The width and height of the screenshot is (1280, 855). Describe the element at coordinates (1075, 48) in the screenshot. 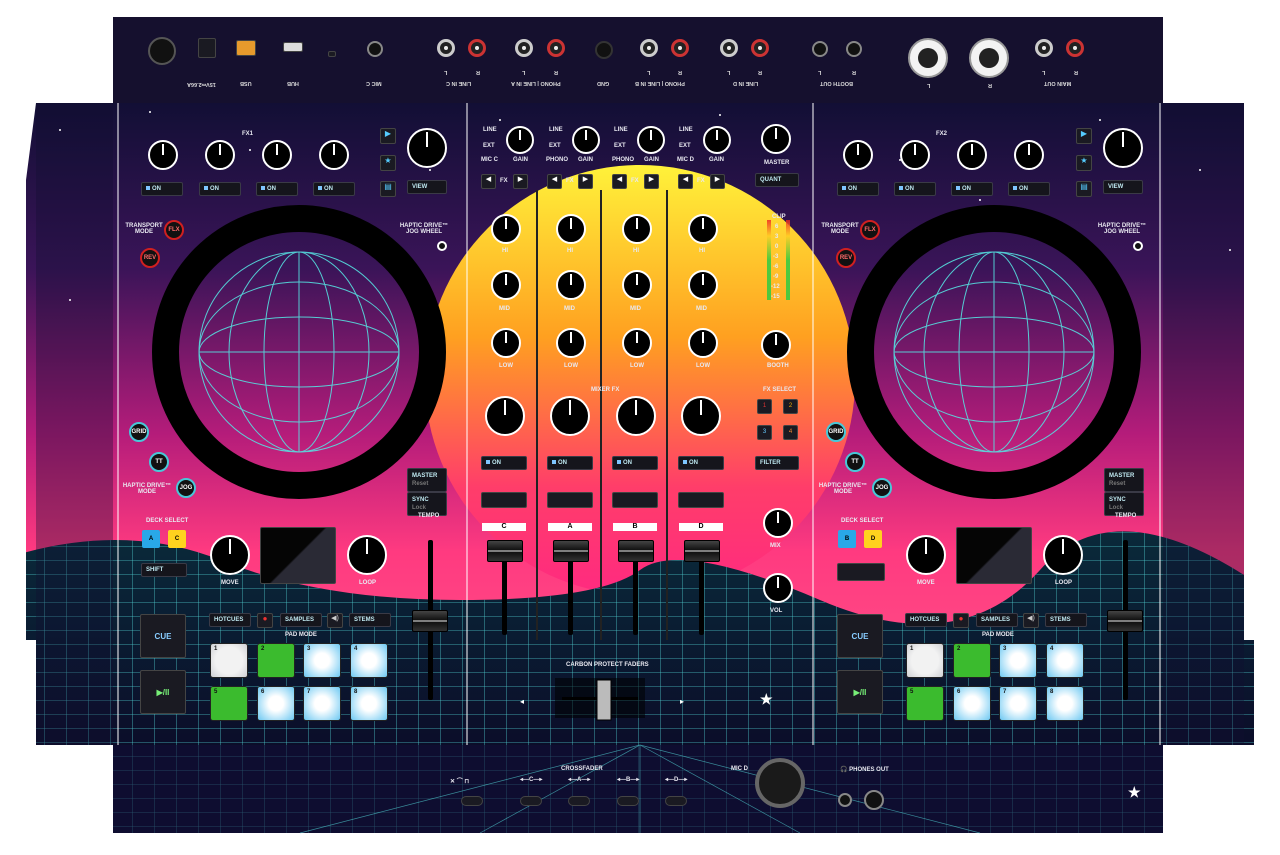

I see `main-out-rca-r` at that location.